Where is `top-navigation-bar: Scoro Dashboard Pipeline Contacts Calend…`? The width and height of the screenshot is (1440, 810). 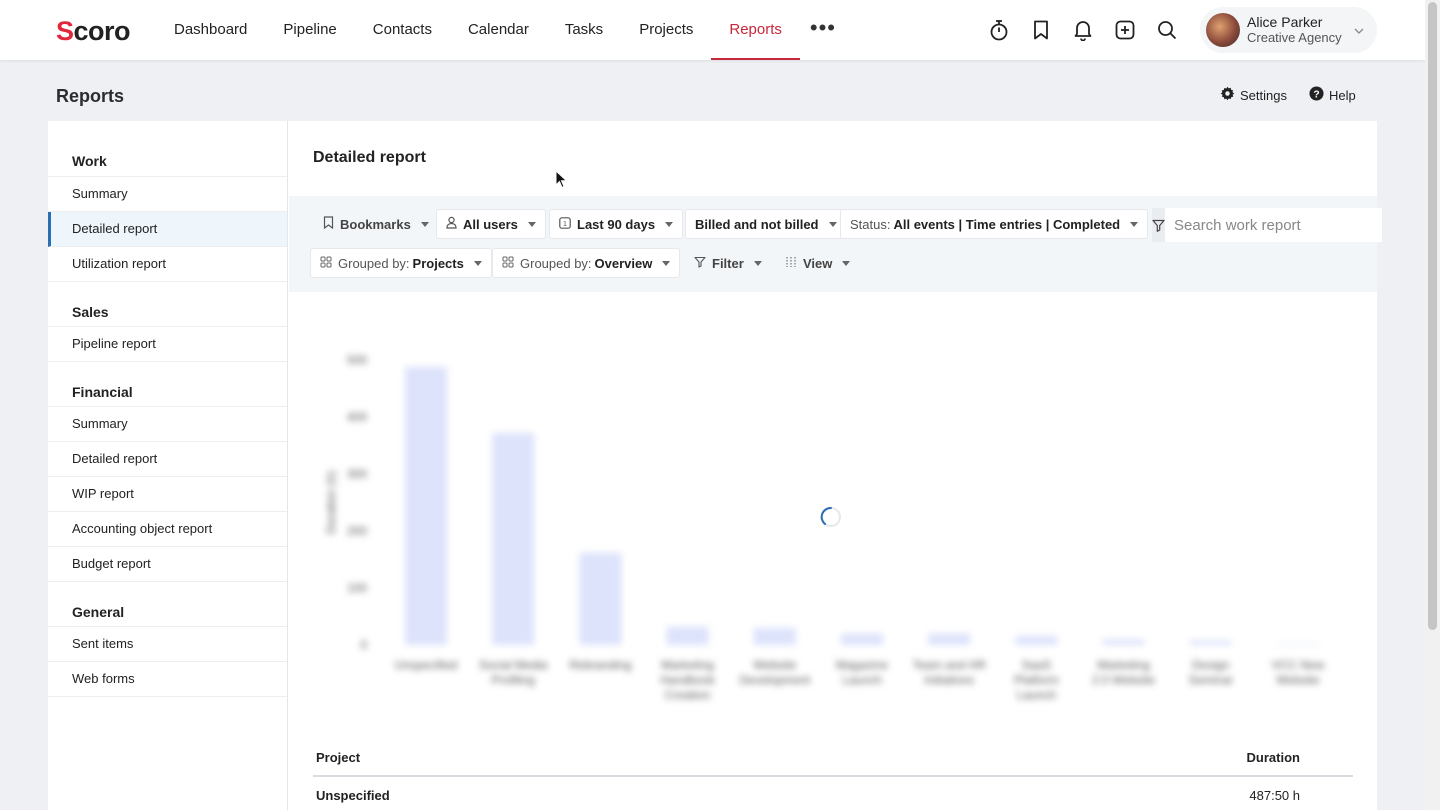
top-navigation-bar: Scoro Dashboard Pipeline Contacts Calend… is located at coordinates (712, 30).